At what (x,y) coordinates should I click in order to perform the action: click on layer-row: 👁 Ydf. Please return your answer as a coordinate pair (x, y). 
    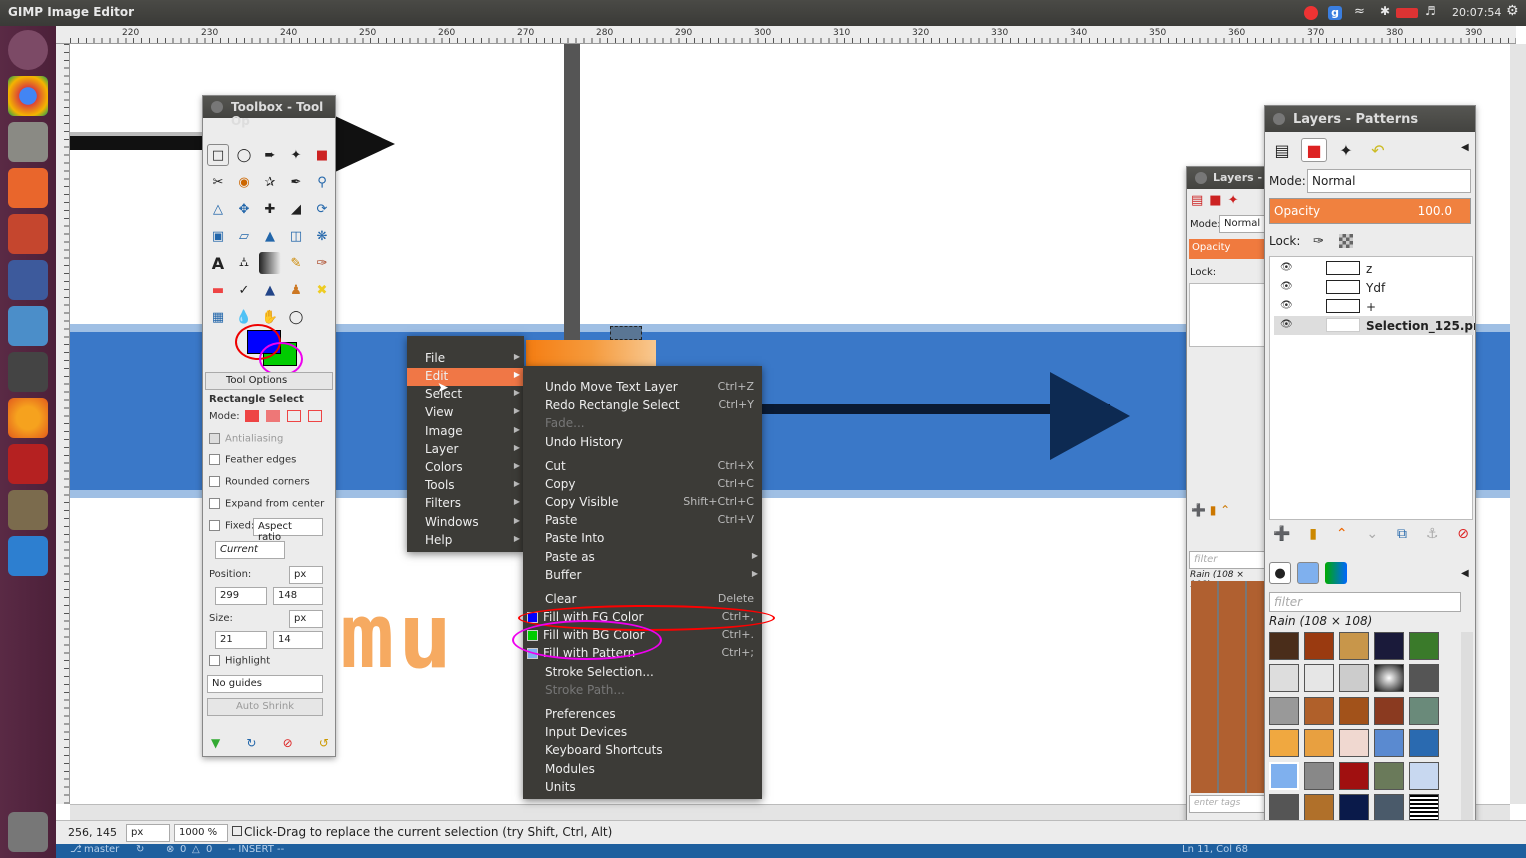
    Looking at the image, I should click on (1374, 287).